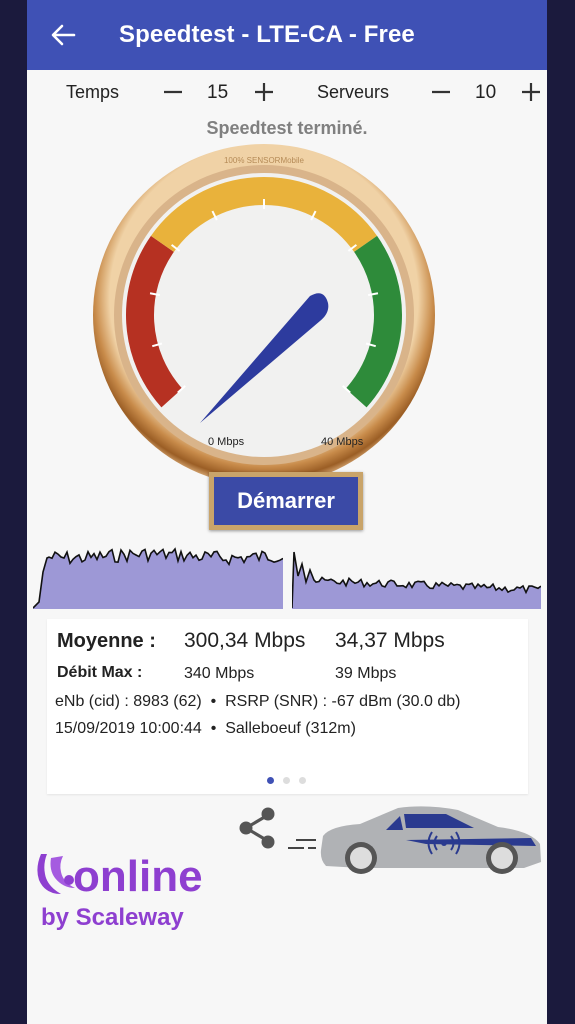 This screenshot has height=1024, width=575. Describe the element at coordinates (287, 128) in the screenshot. I see `status-text: Speedtest terminé.` at that location.